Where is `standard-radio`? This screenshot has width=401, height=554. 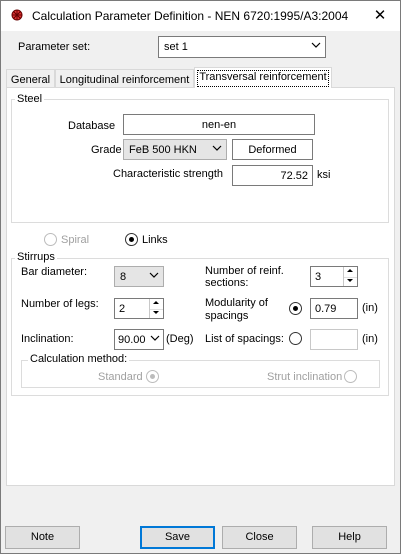 standard-radio is located at coordinates (152, 376).